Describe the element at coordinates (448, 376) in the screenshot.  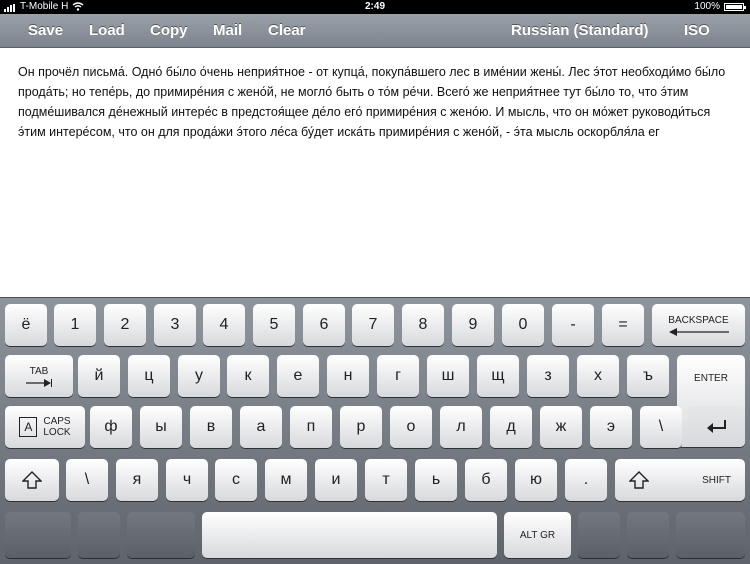
I see `key-sh: ш` at that location.